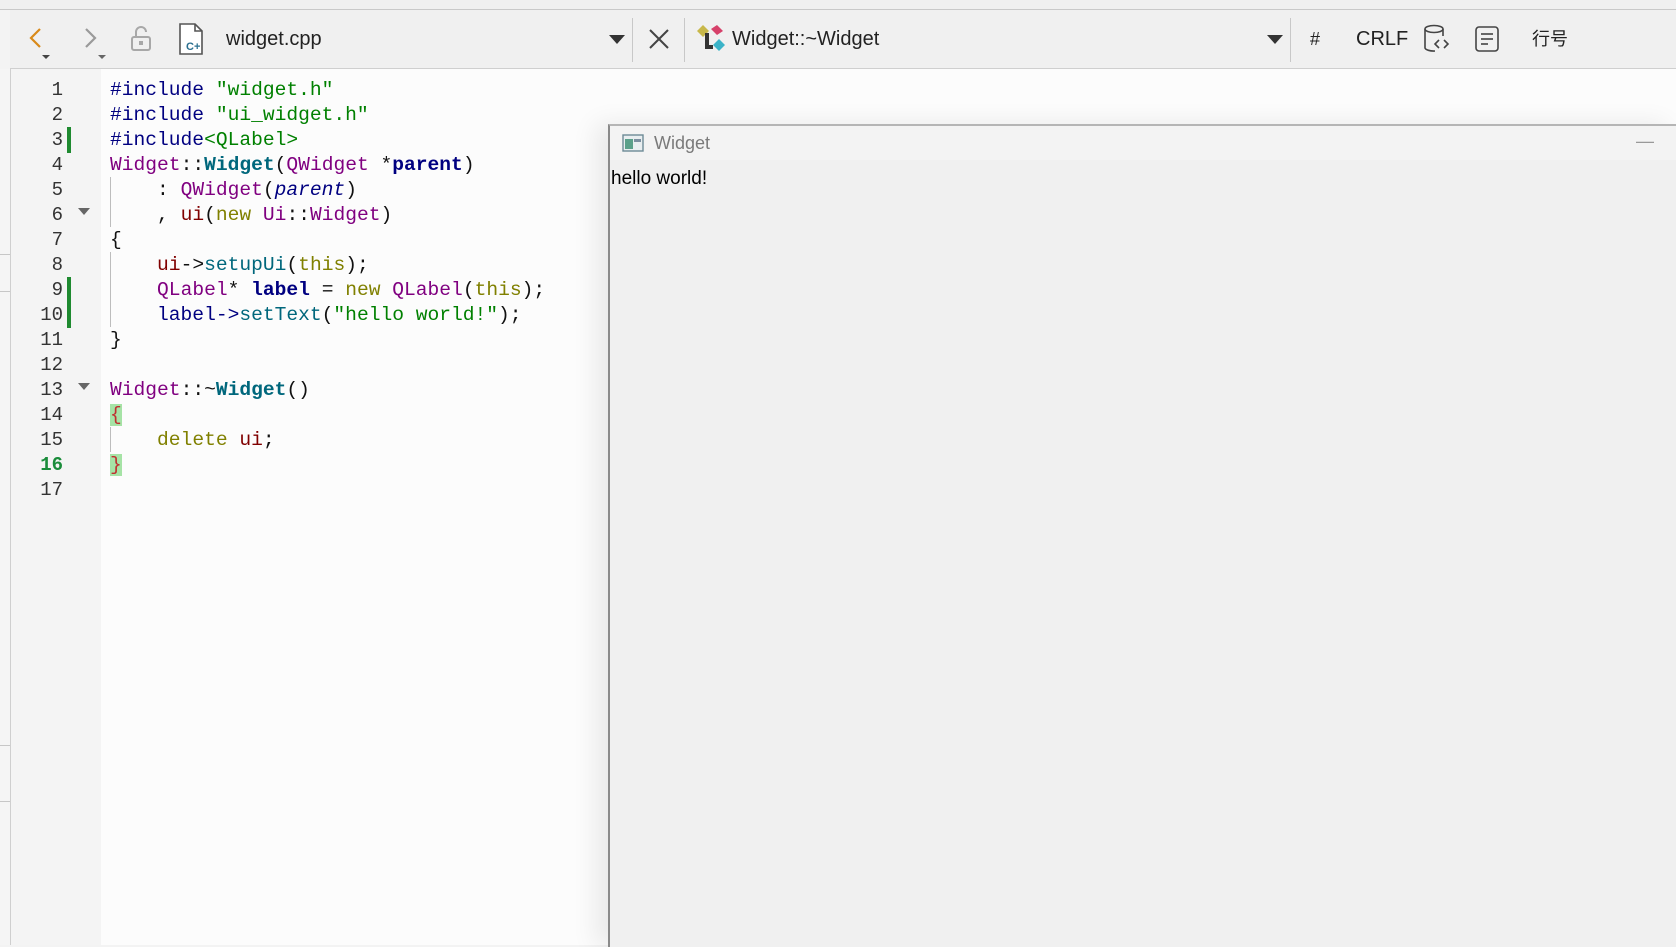 This screenshot has height=947, width=1676. I want to click on code-line: QLabel* label = new QLabel(this);, so click(327, 290).